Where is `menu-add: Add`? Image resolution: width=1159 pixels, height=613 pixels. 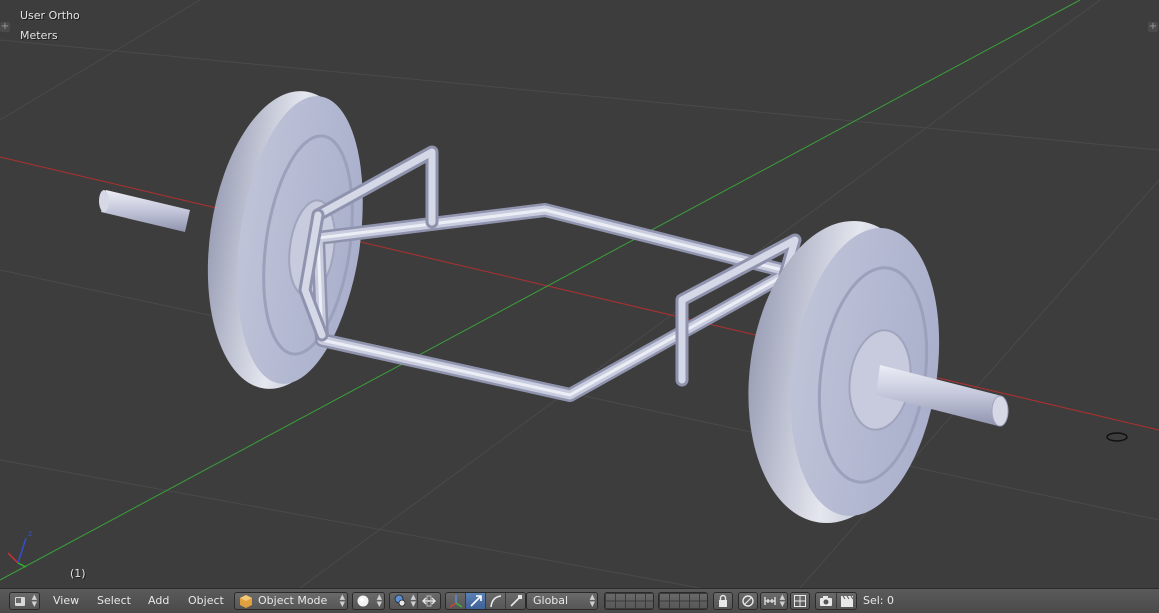 menu-add: Add is located at coordinates (158, 601).